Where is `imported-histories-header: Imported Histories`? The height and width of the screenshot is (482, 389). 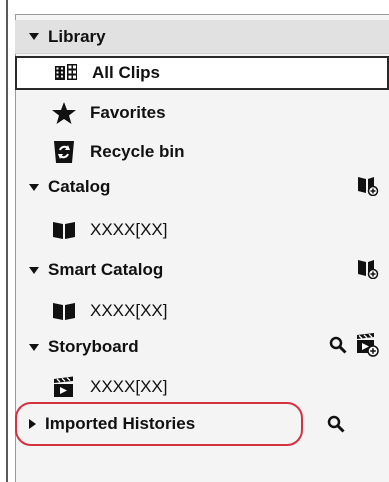
imported-histories-header: Imported Histories is located at coordinates (202, 424).